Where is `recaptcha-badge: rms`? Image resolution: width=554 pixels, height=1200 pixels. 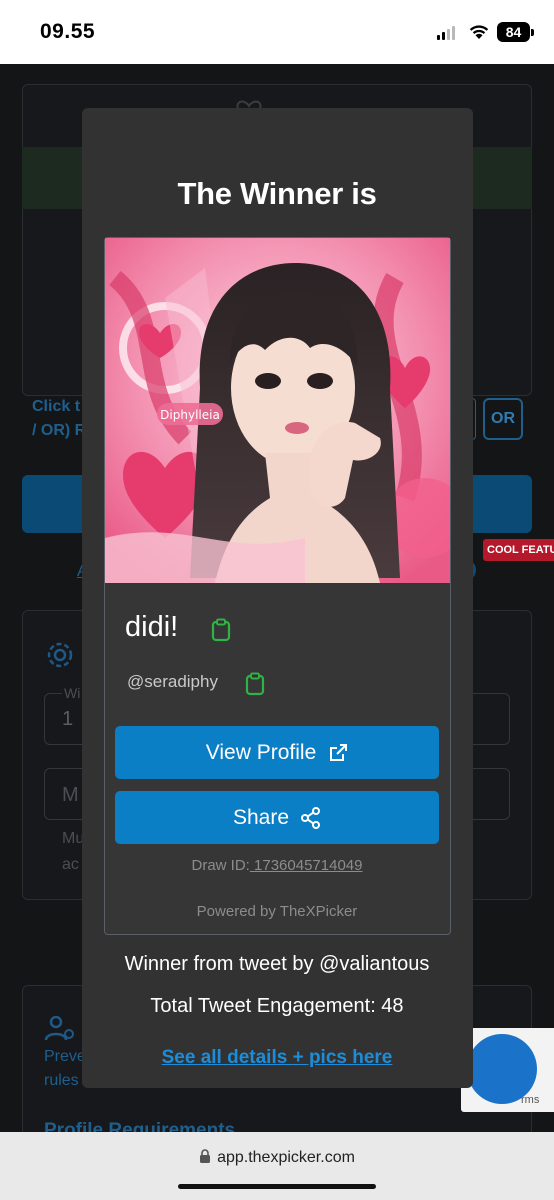 recaptcha-badge: rms is located at coordinates (507, 1070).